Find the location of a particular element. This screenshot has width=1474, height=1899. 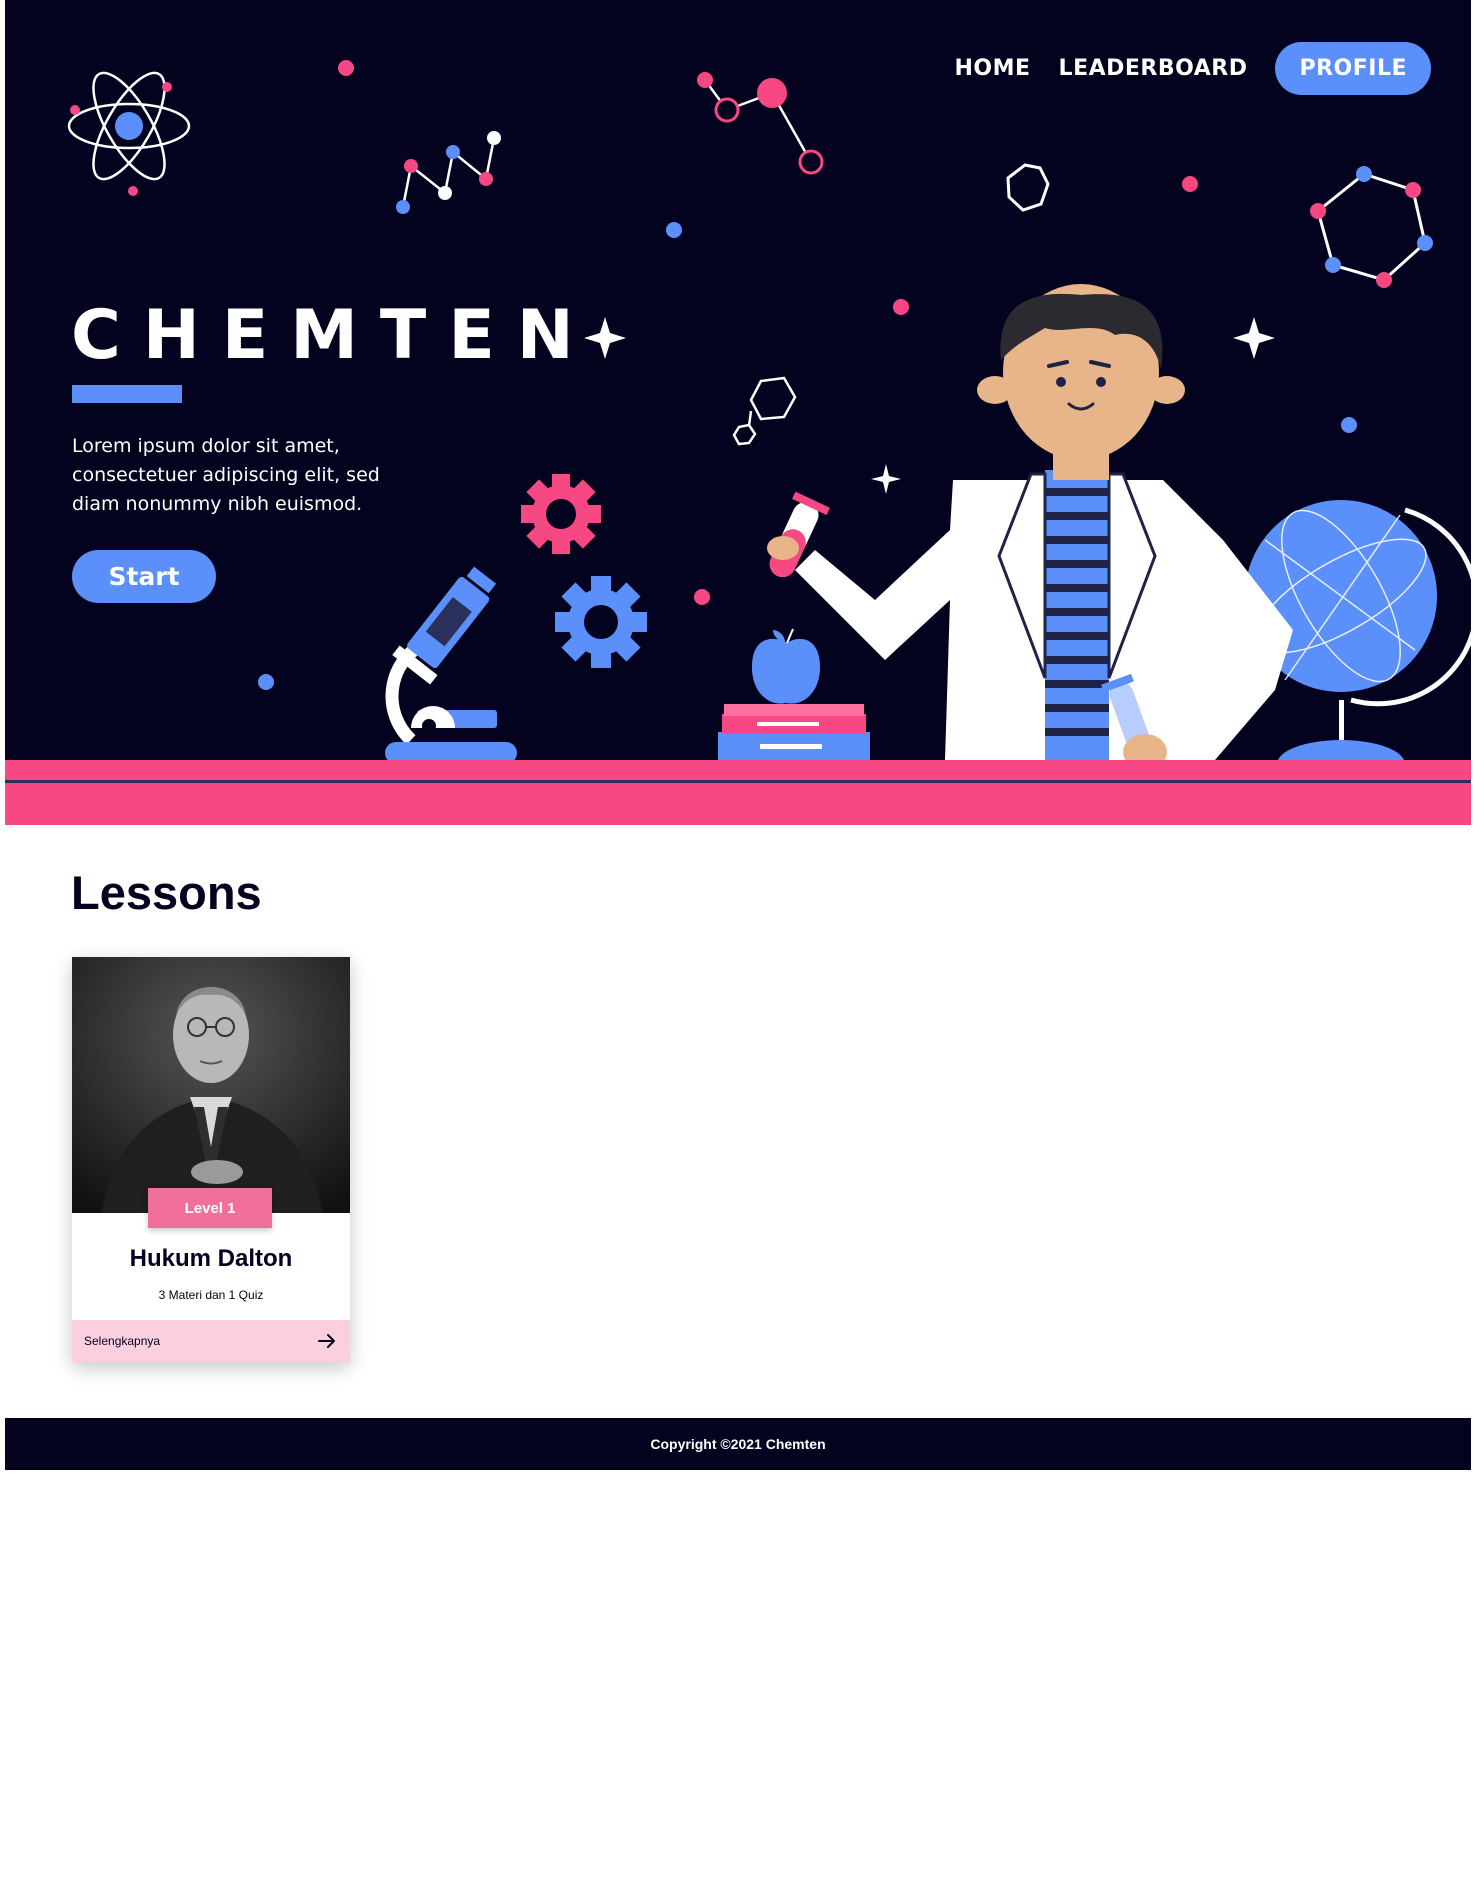

microscope-icon is located at coordinates (451, 665).